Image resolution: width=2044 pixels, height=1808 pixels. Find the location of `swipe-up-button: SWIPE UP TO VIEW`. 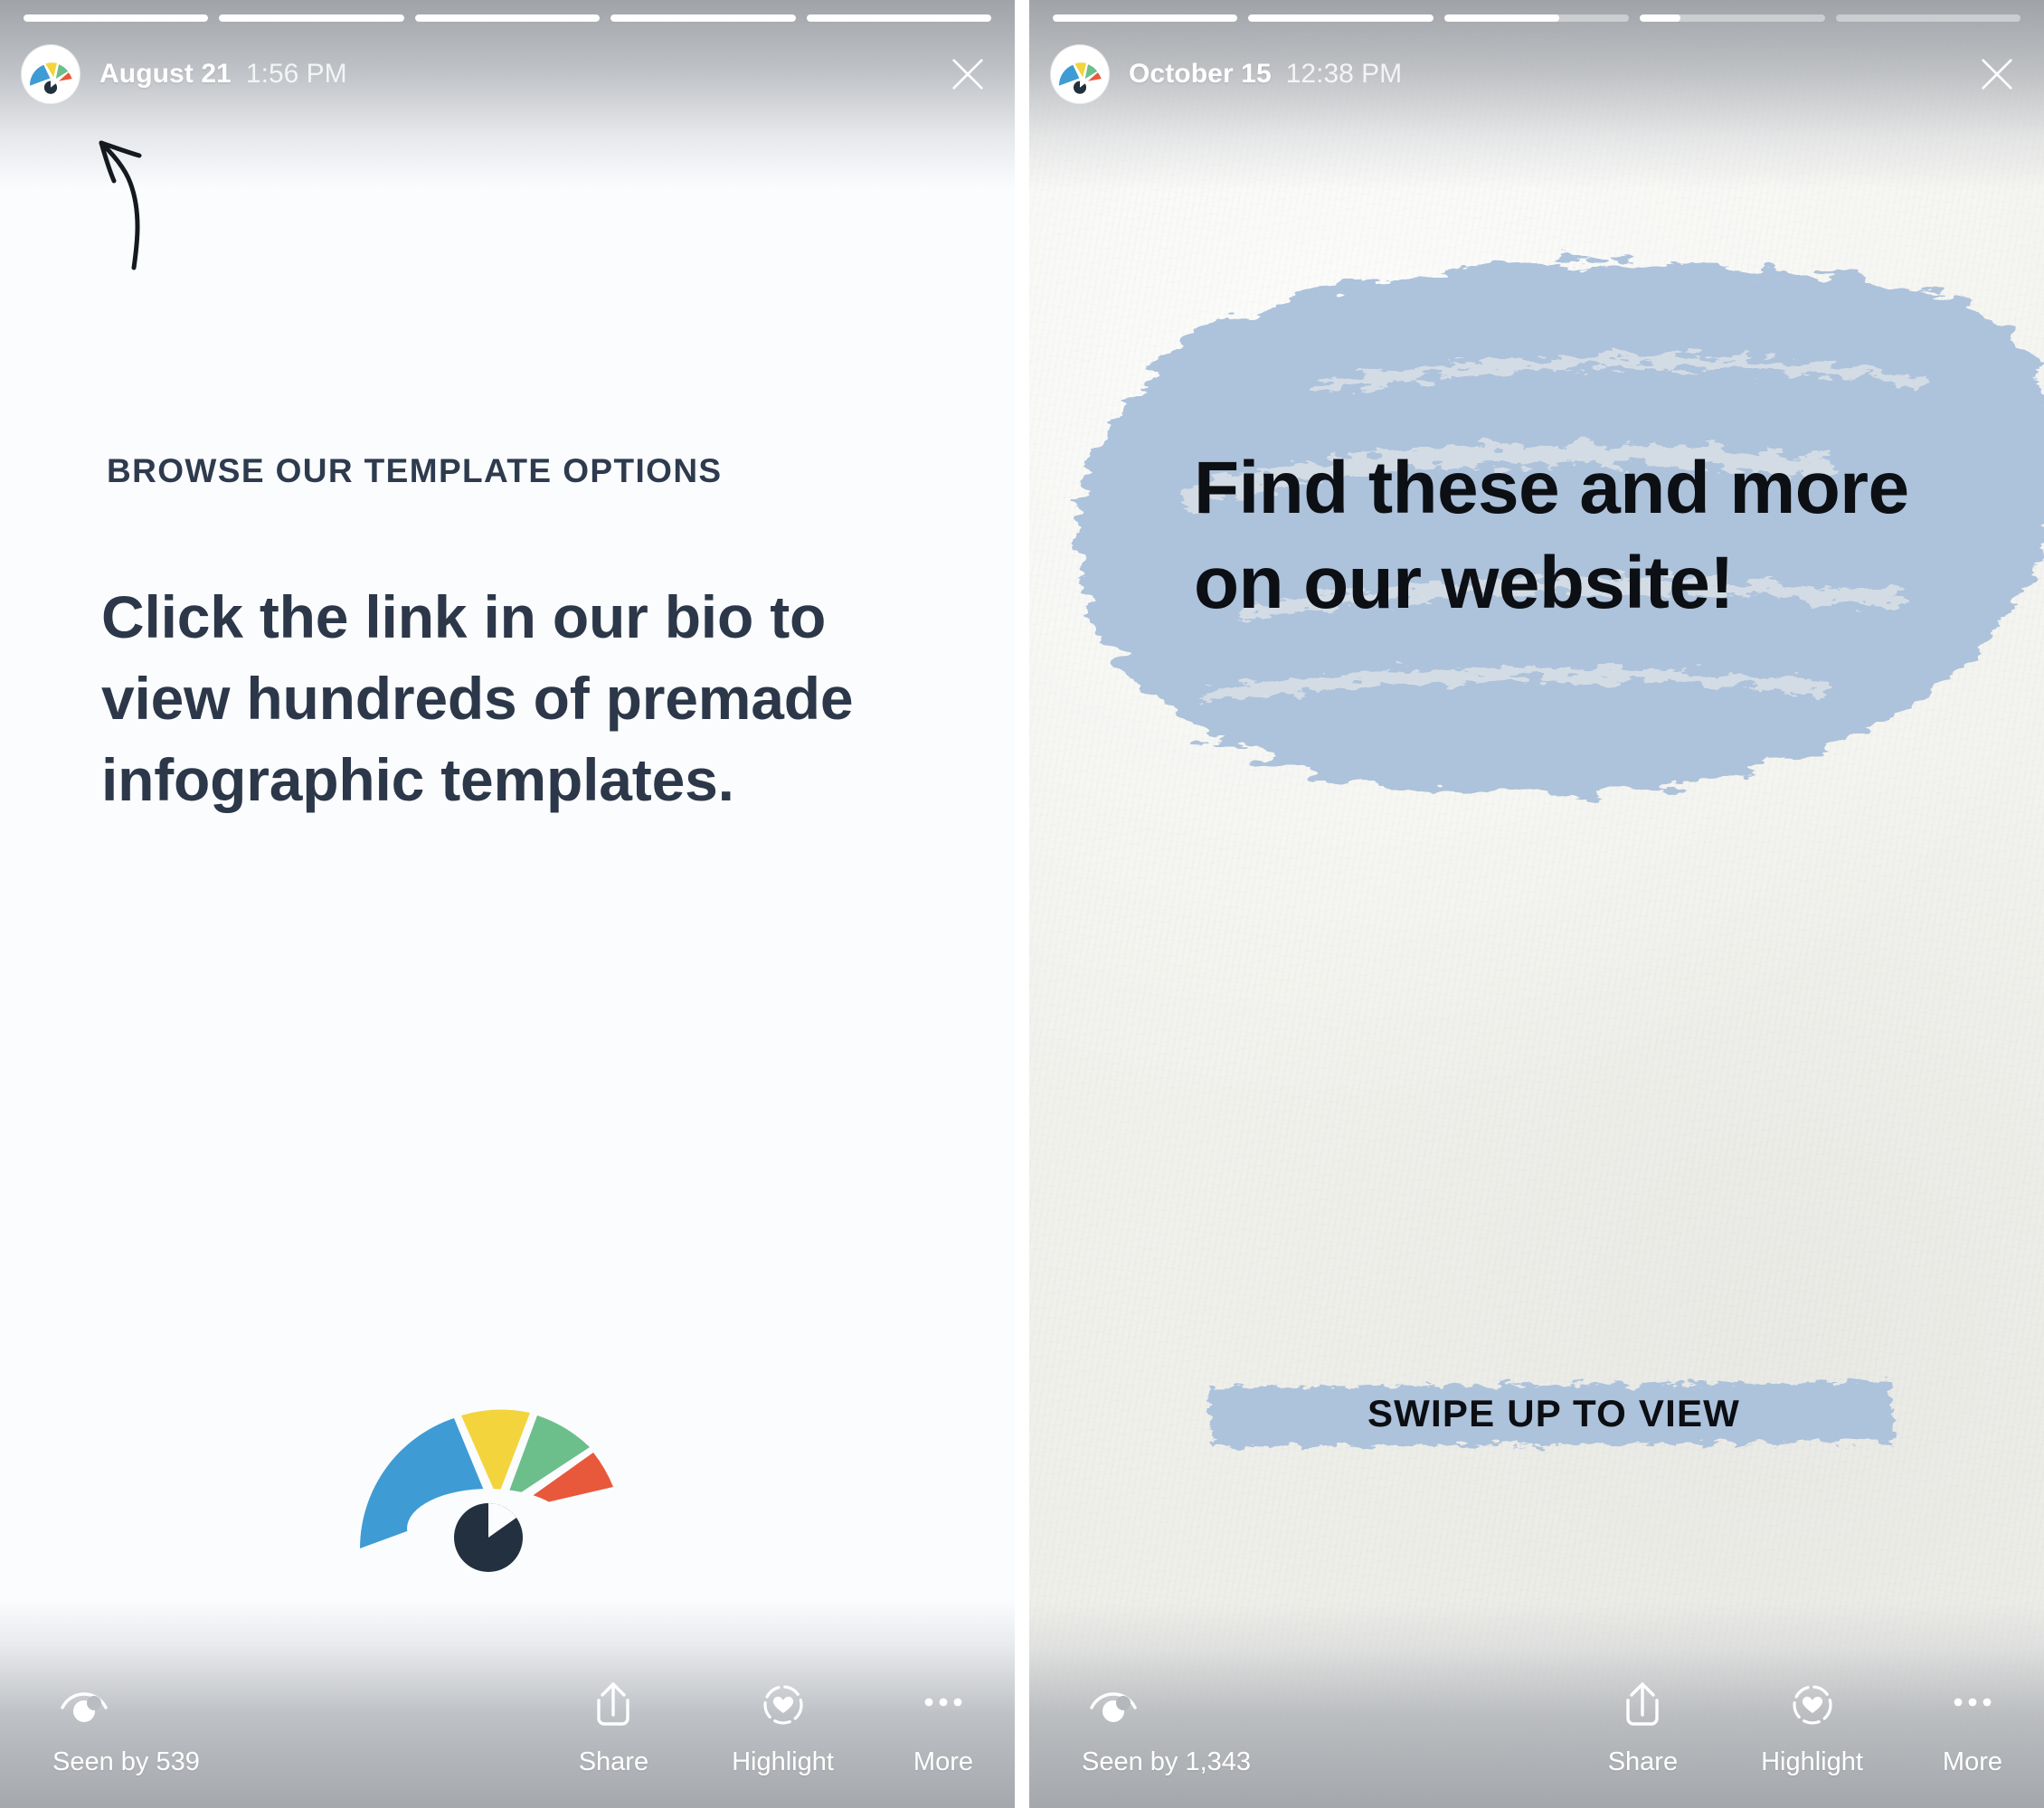

swipe-up-button: SWIPE UP TO VIEW is located at coordinates (1554, 1415).